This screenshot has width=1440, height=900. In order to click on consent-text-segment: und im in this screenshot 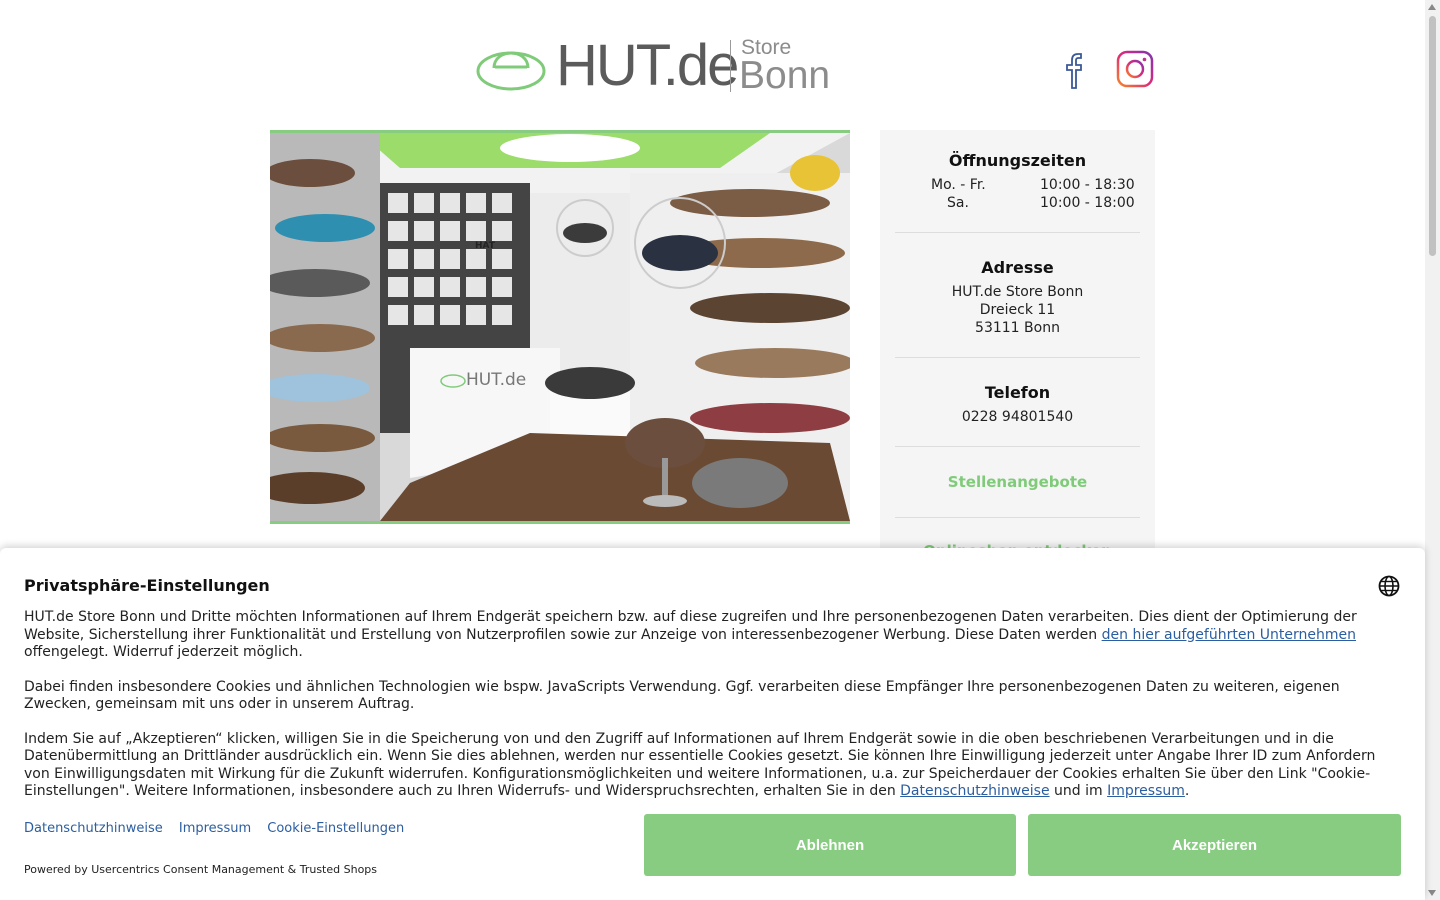, I will do `click(1078, 791)`.